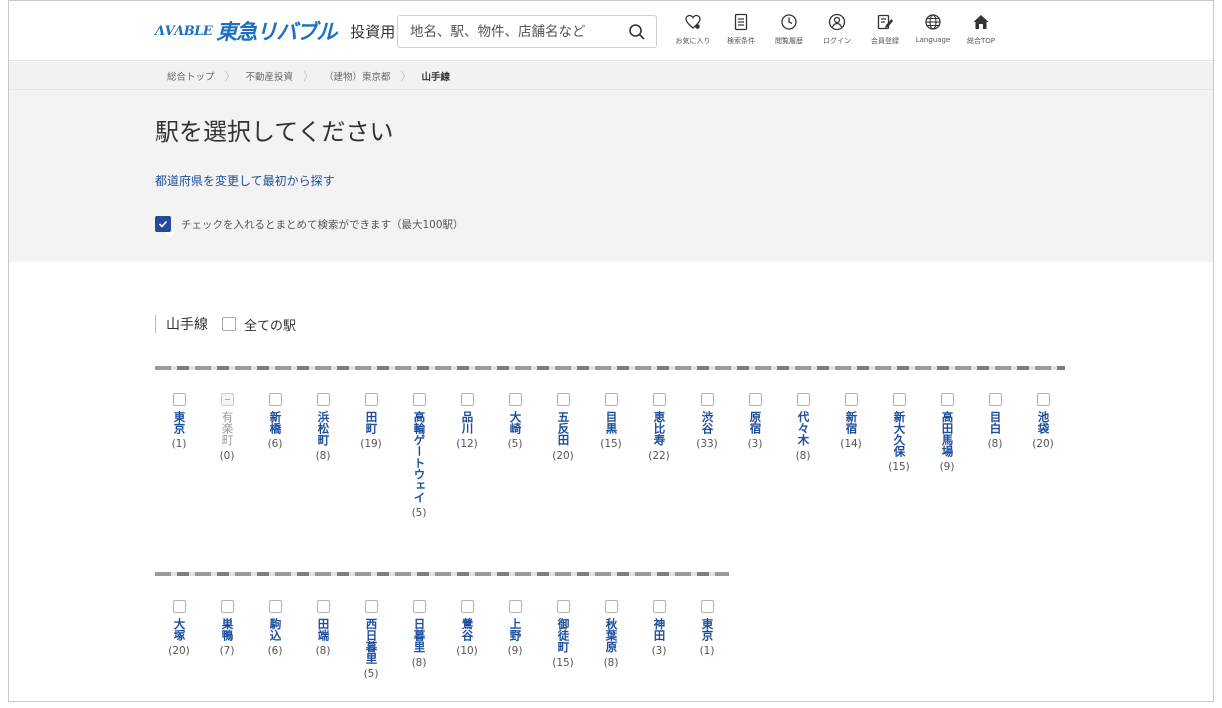 This screenshot has height=708, width=1222. What do you see at coordinates (741, 31) in the screenshot?
I see `nav-saved-search: 検索条件` at bounding box center [741, 31].